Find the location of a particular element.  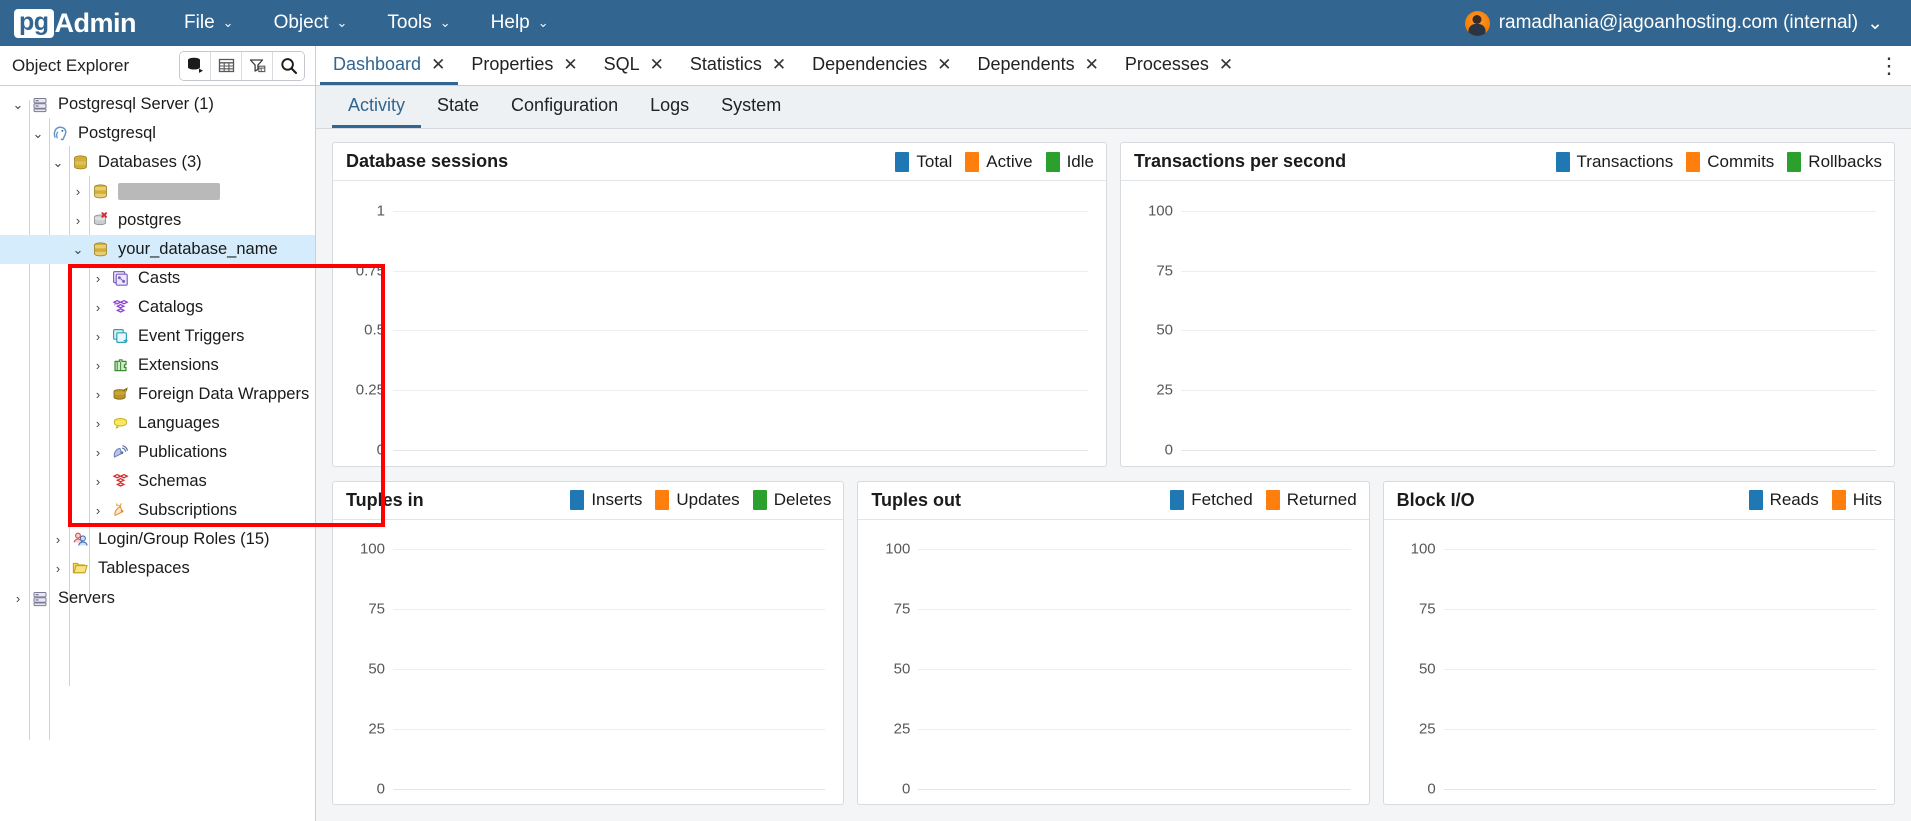

tab-dependents: Dependents ✕ is located at coordinates (1038, 65).